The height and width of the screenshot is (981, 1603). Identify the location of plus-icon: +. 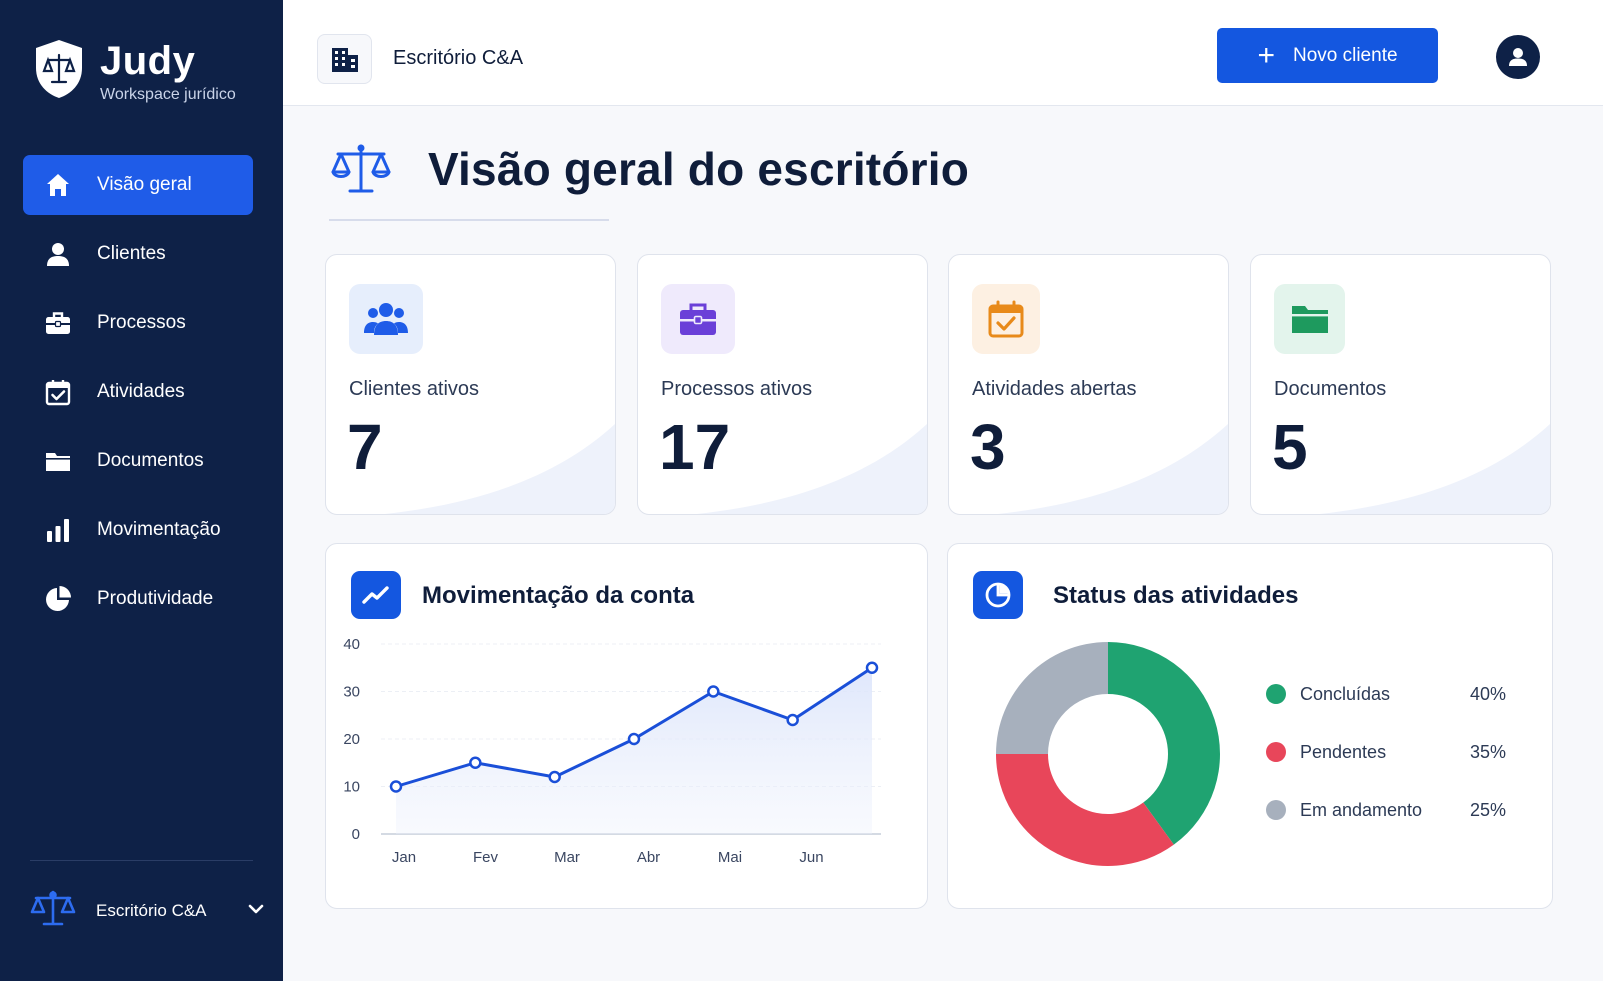
(1266, 55).